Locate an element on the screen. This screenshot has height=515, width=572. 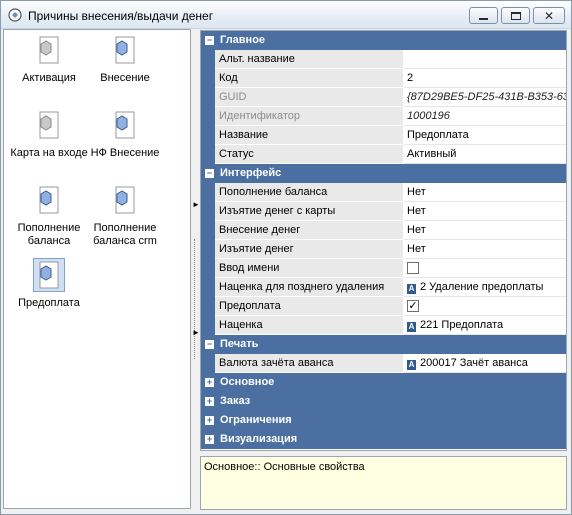
property-row: Идентификатор 1000196 is located at coordinates (383, 116).